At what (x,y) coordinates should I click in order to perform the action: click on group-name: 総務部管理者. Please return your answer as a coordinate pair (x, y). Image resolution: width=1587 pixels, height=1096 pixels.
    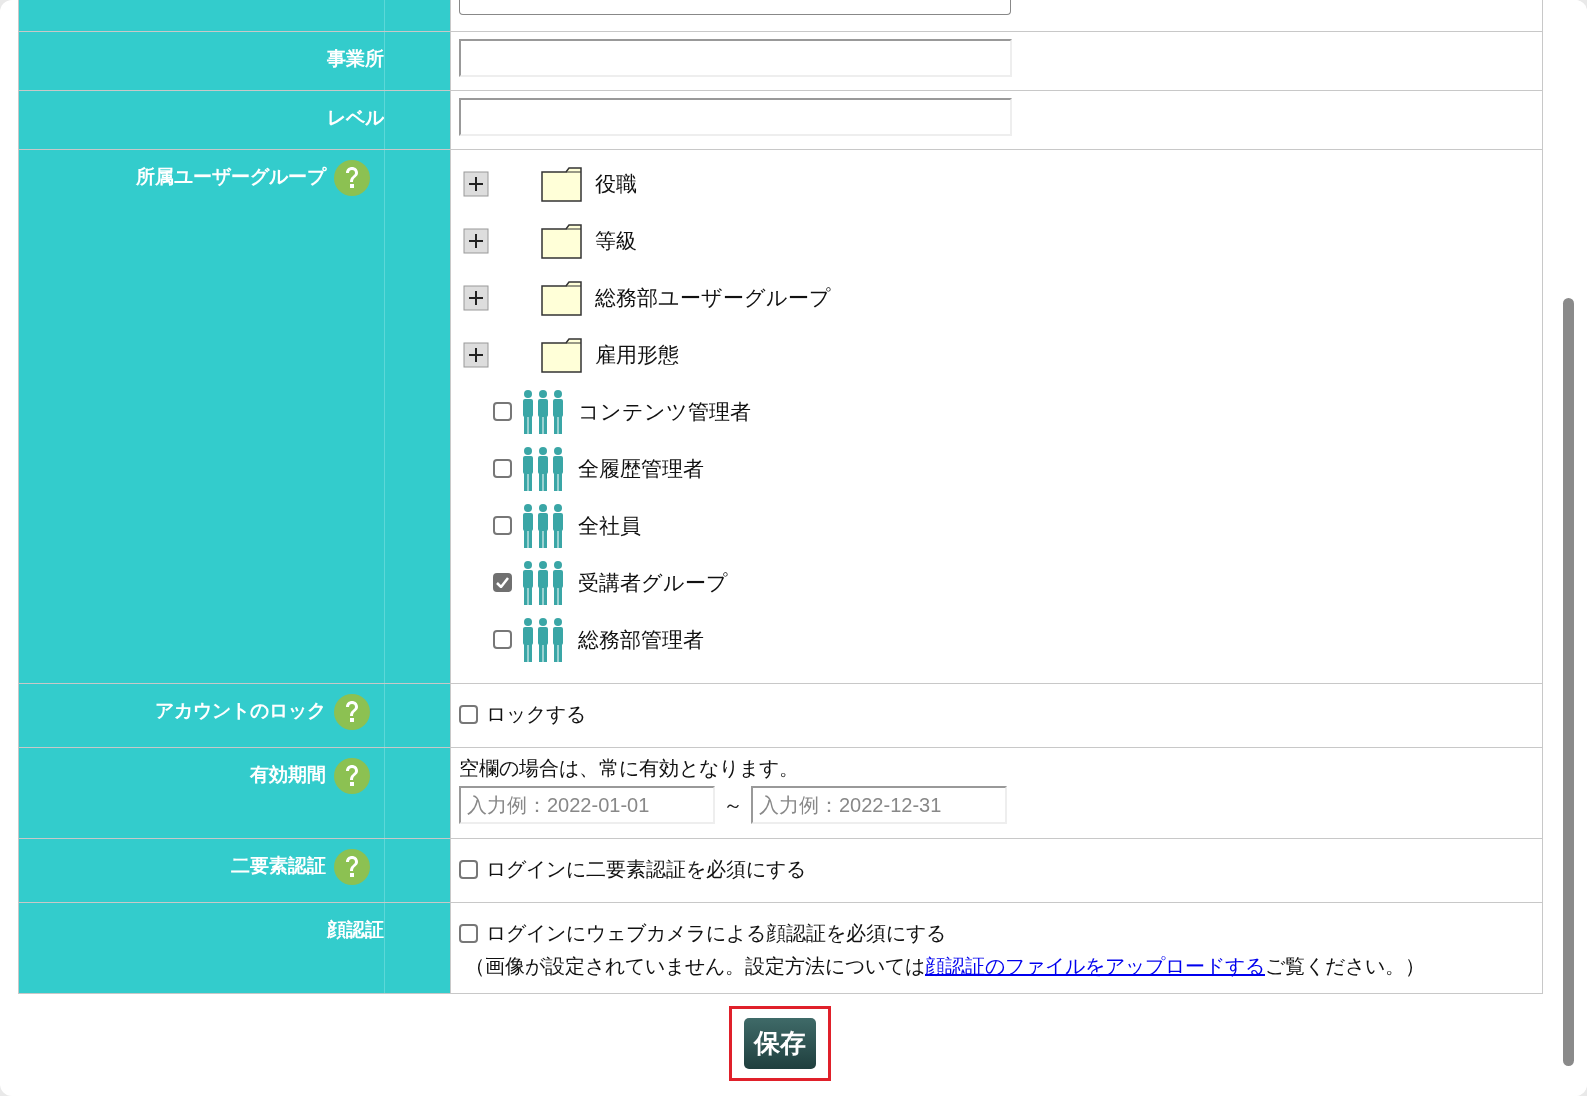
    Looking at the image, I should click on (641, 640).